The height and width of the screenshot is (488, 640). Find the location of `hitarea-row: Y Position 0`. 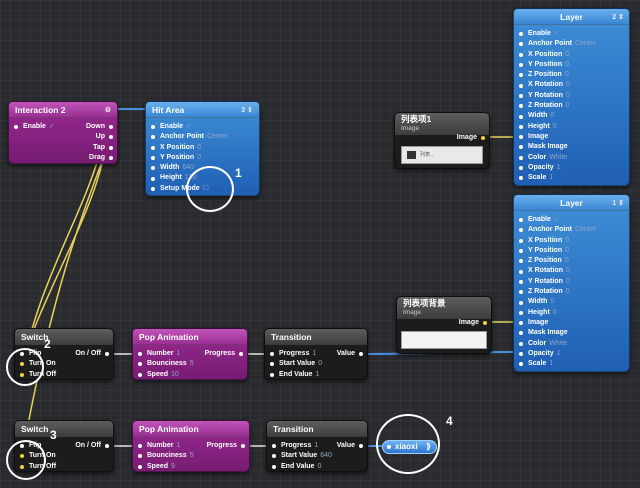

hitarea-row: Y Position 0 is located at coordinates (202, 158).